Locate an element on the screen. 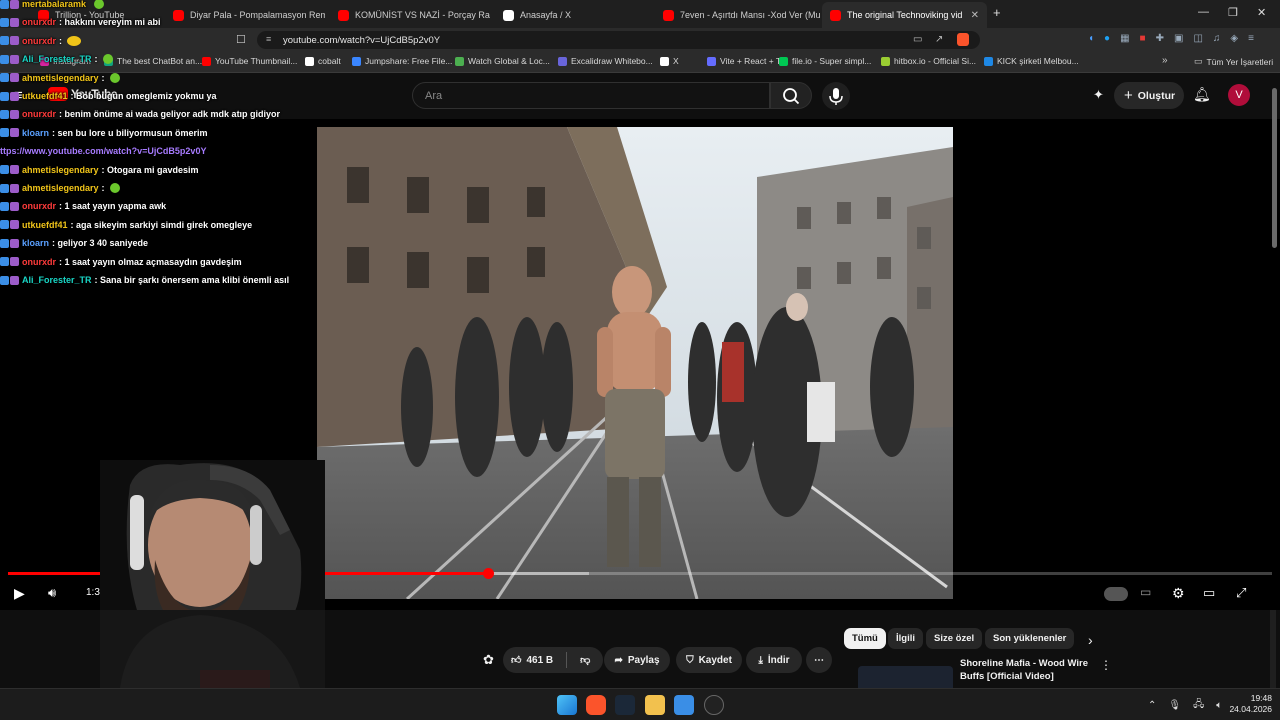 The width and height of the screenshot is (1280, 720). share-page-icon: ↗ is located at coordinates (939, 39).